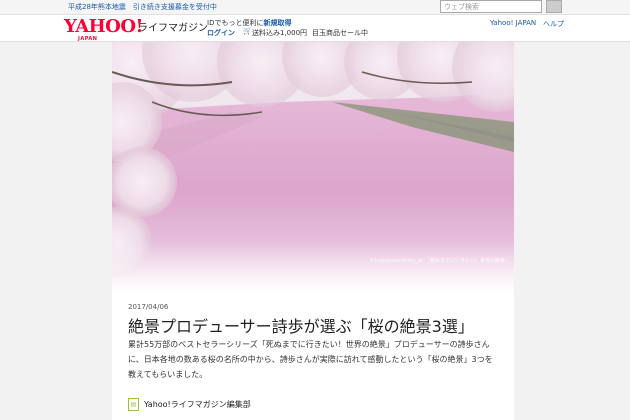 This screenshot has width=630, height=420. I want to click on search-input, so click(491, 6).